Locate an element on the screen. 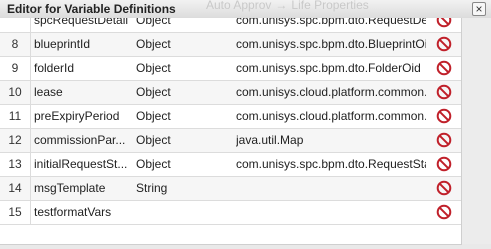 This screenshot has width=491, height=249. variable-name: msgTemplate is located at coordinates (82, 188).